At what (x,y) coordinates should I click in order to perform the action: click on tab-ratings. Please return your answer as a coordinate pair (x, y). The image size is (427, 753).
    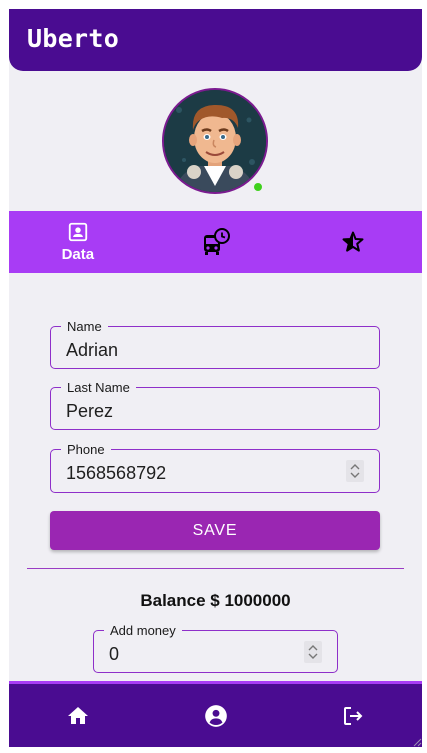
    Looking at the image, I should click on (353, 242).